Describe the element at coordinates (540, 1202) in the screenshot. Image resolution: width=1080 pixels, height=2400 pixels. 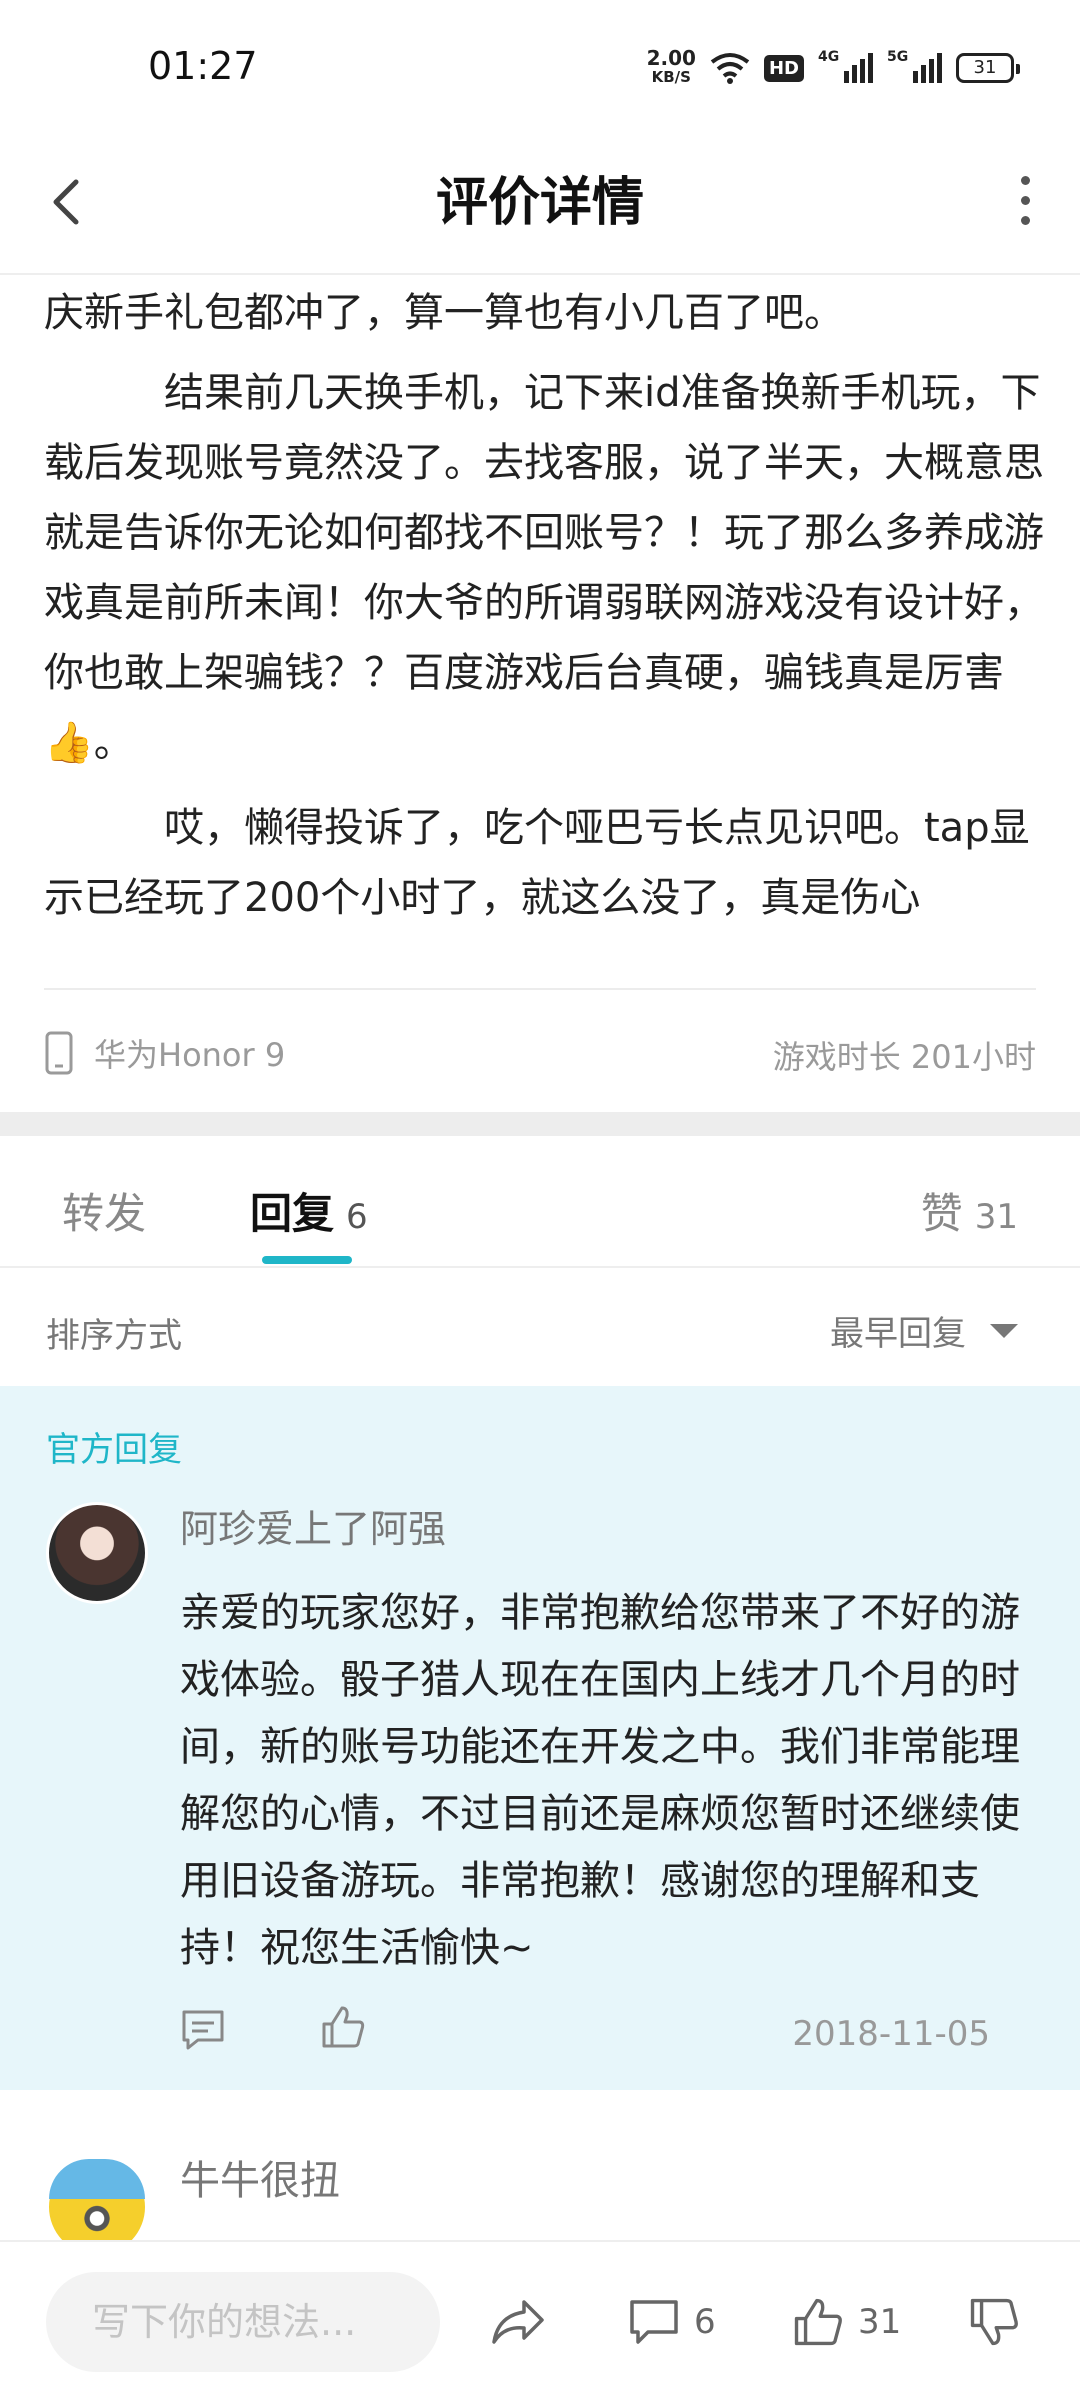
I see `reply-tabs: 转发 回复 6 赞 31` at that location.